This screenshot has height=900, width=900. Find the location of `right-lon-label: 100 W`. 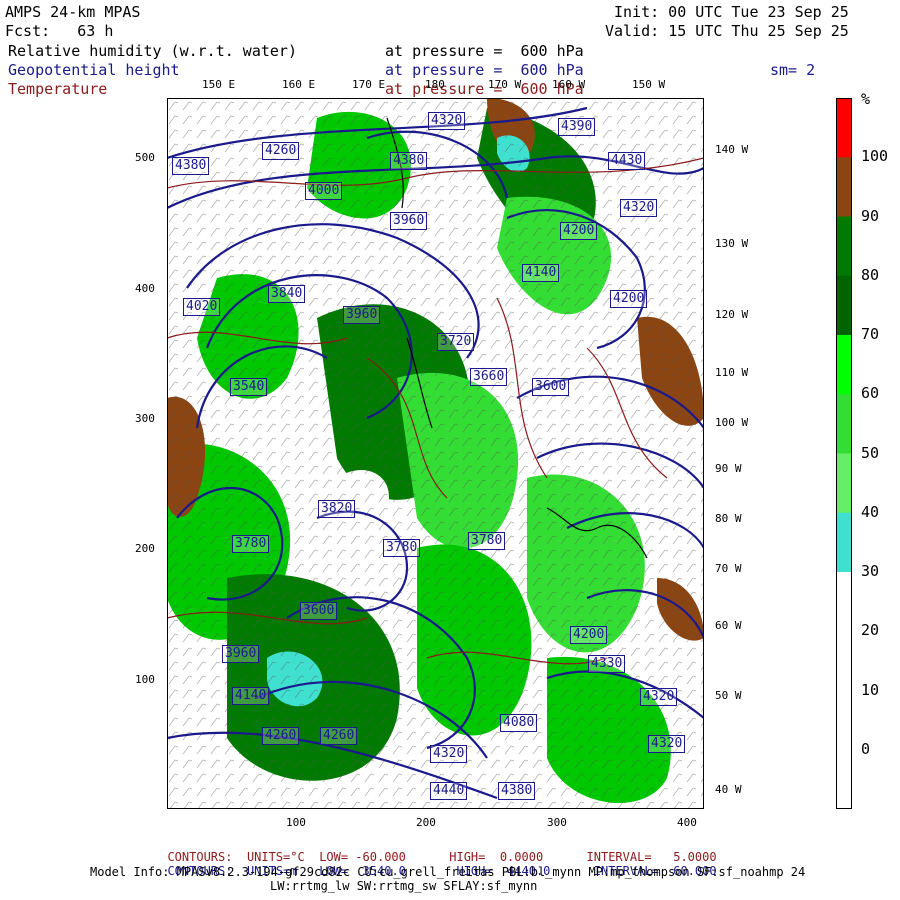

right-lon-label: 100 W is located at coordinates (732, 422).